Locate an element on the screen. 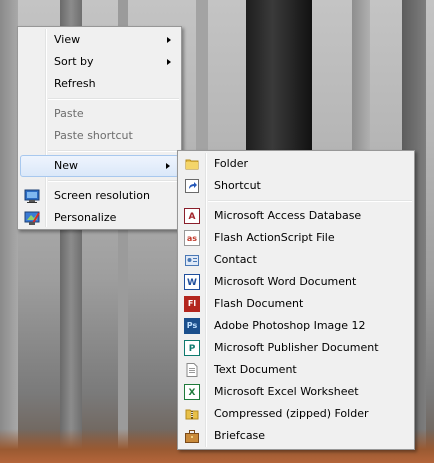 The width and height of the screenshot is (434, 463). menu-item-label: Screen resolution is located at coordinates (102, 195).